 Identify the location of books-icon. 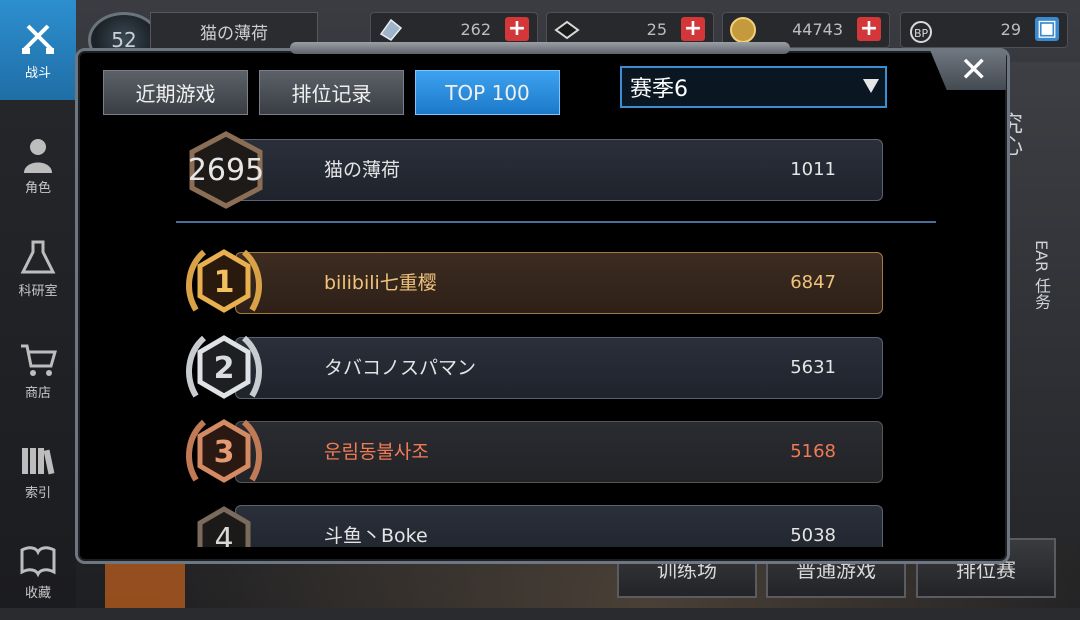
(38, 460).